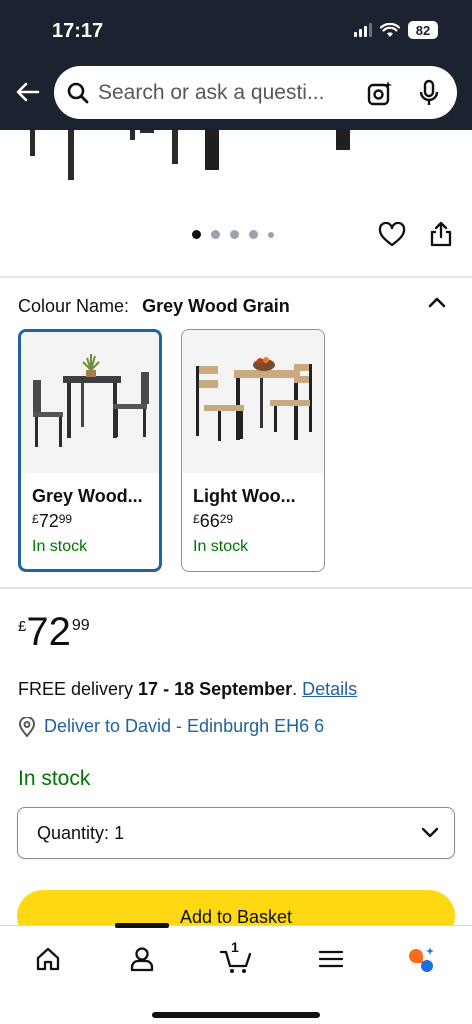  What do you see at coordinates (225, 92) in the screenshot?
I see `search-input` at bounding box center [225, 92].